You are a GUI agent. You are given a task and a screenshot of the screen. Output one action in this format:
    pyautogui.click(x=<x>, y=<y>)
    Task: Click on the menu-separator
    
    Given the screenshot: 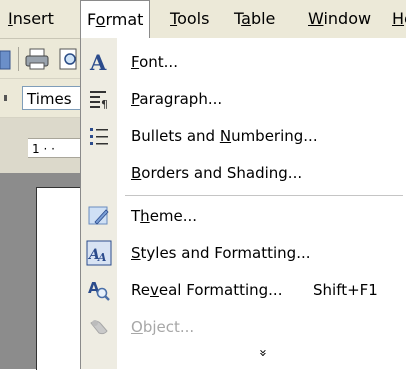 What is the action you would take?
    pyautogui.click(x=264, y=195)
    